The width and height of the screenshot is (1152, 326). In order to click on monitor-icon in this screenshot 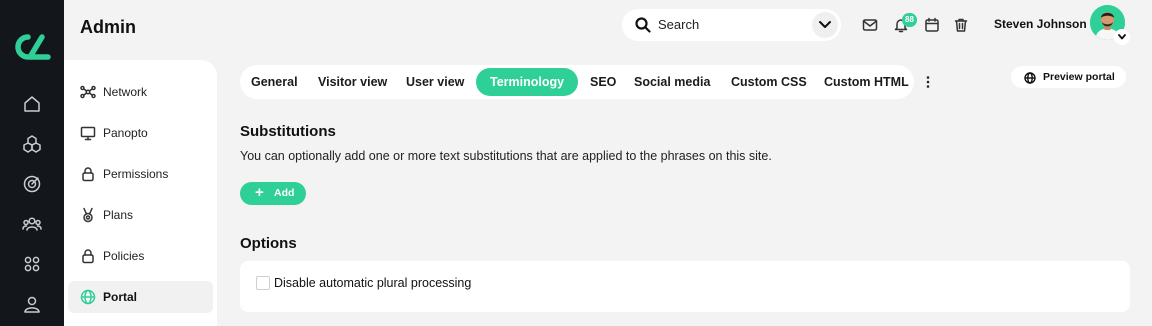, I will do `click(88, 133)`.